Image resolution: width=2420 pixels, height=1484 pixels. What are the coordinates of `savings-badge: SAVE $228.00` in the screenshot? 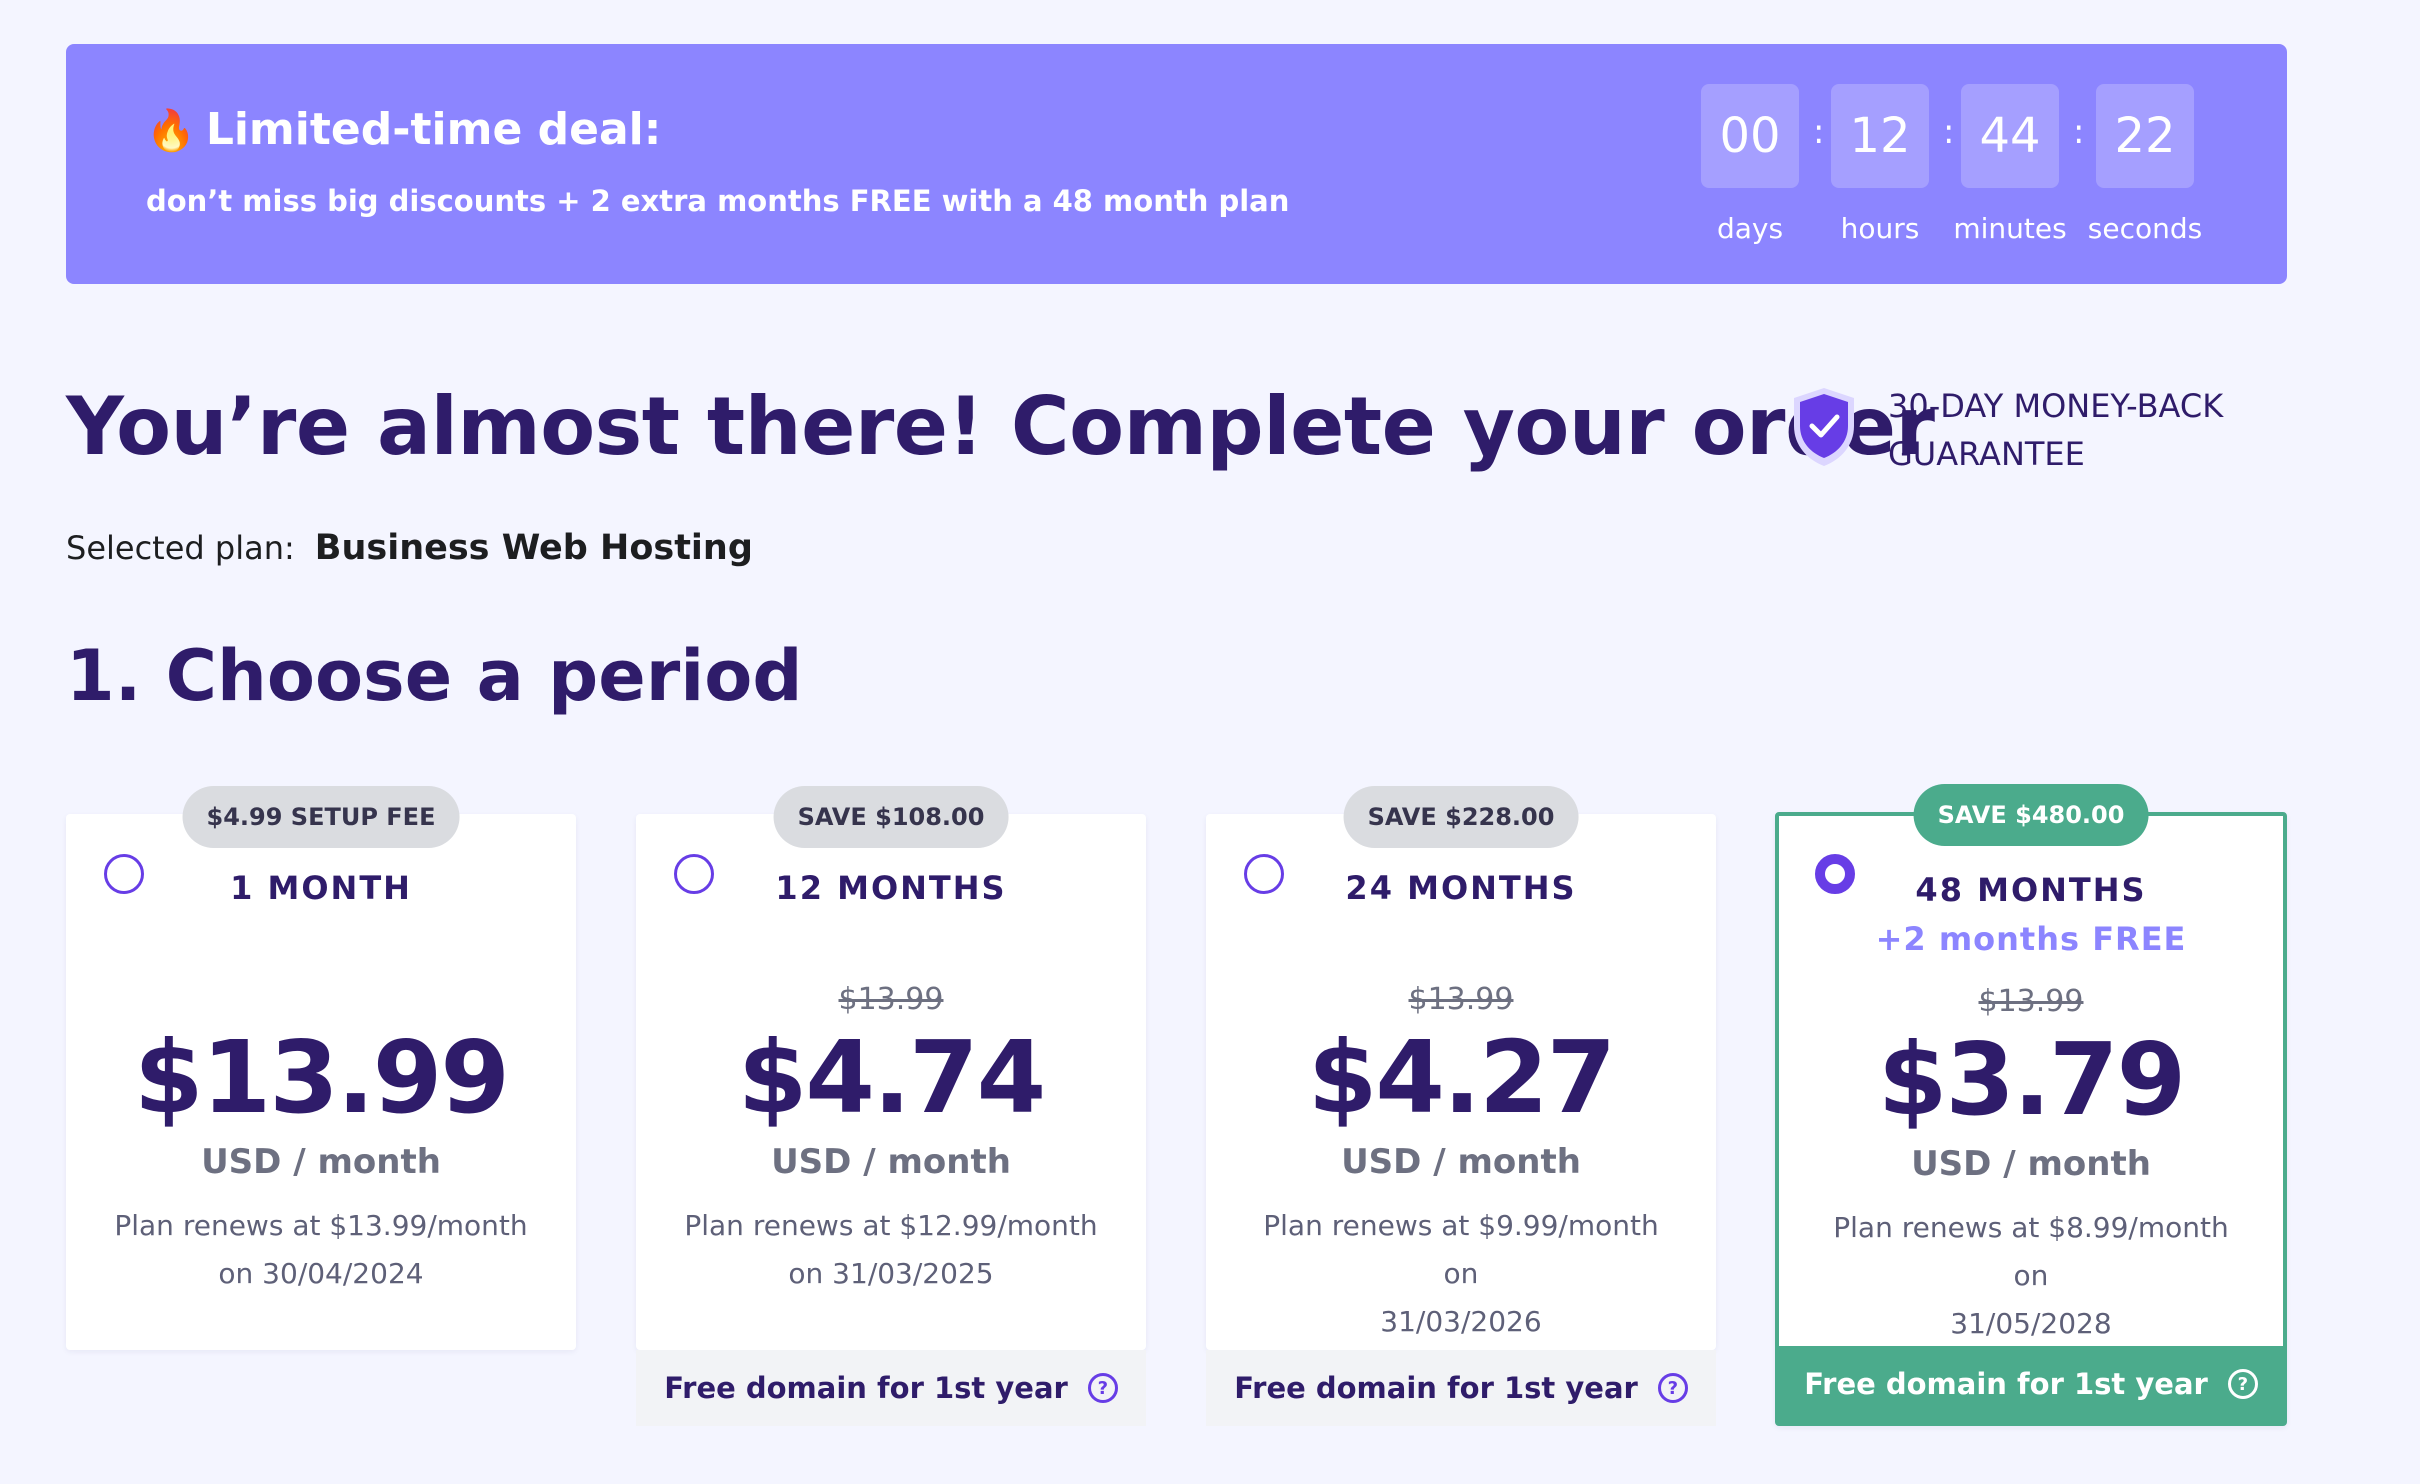 It's located at (1461, 817).